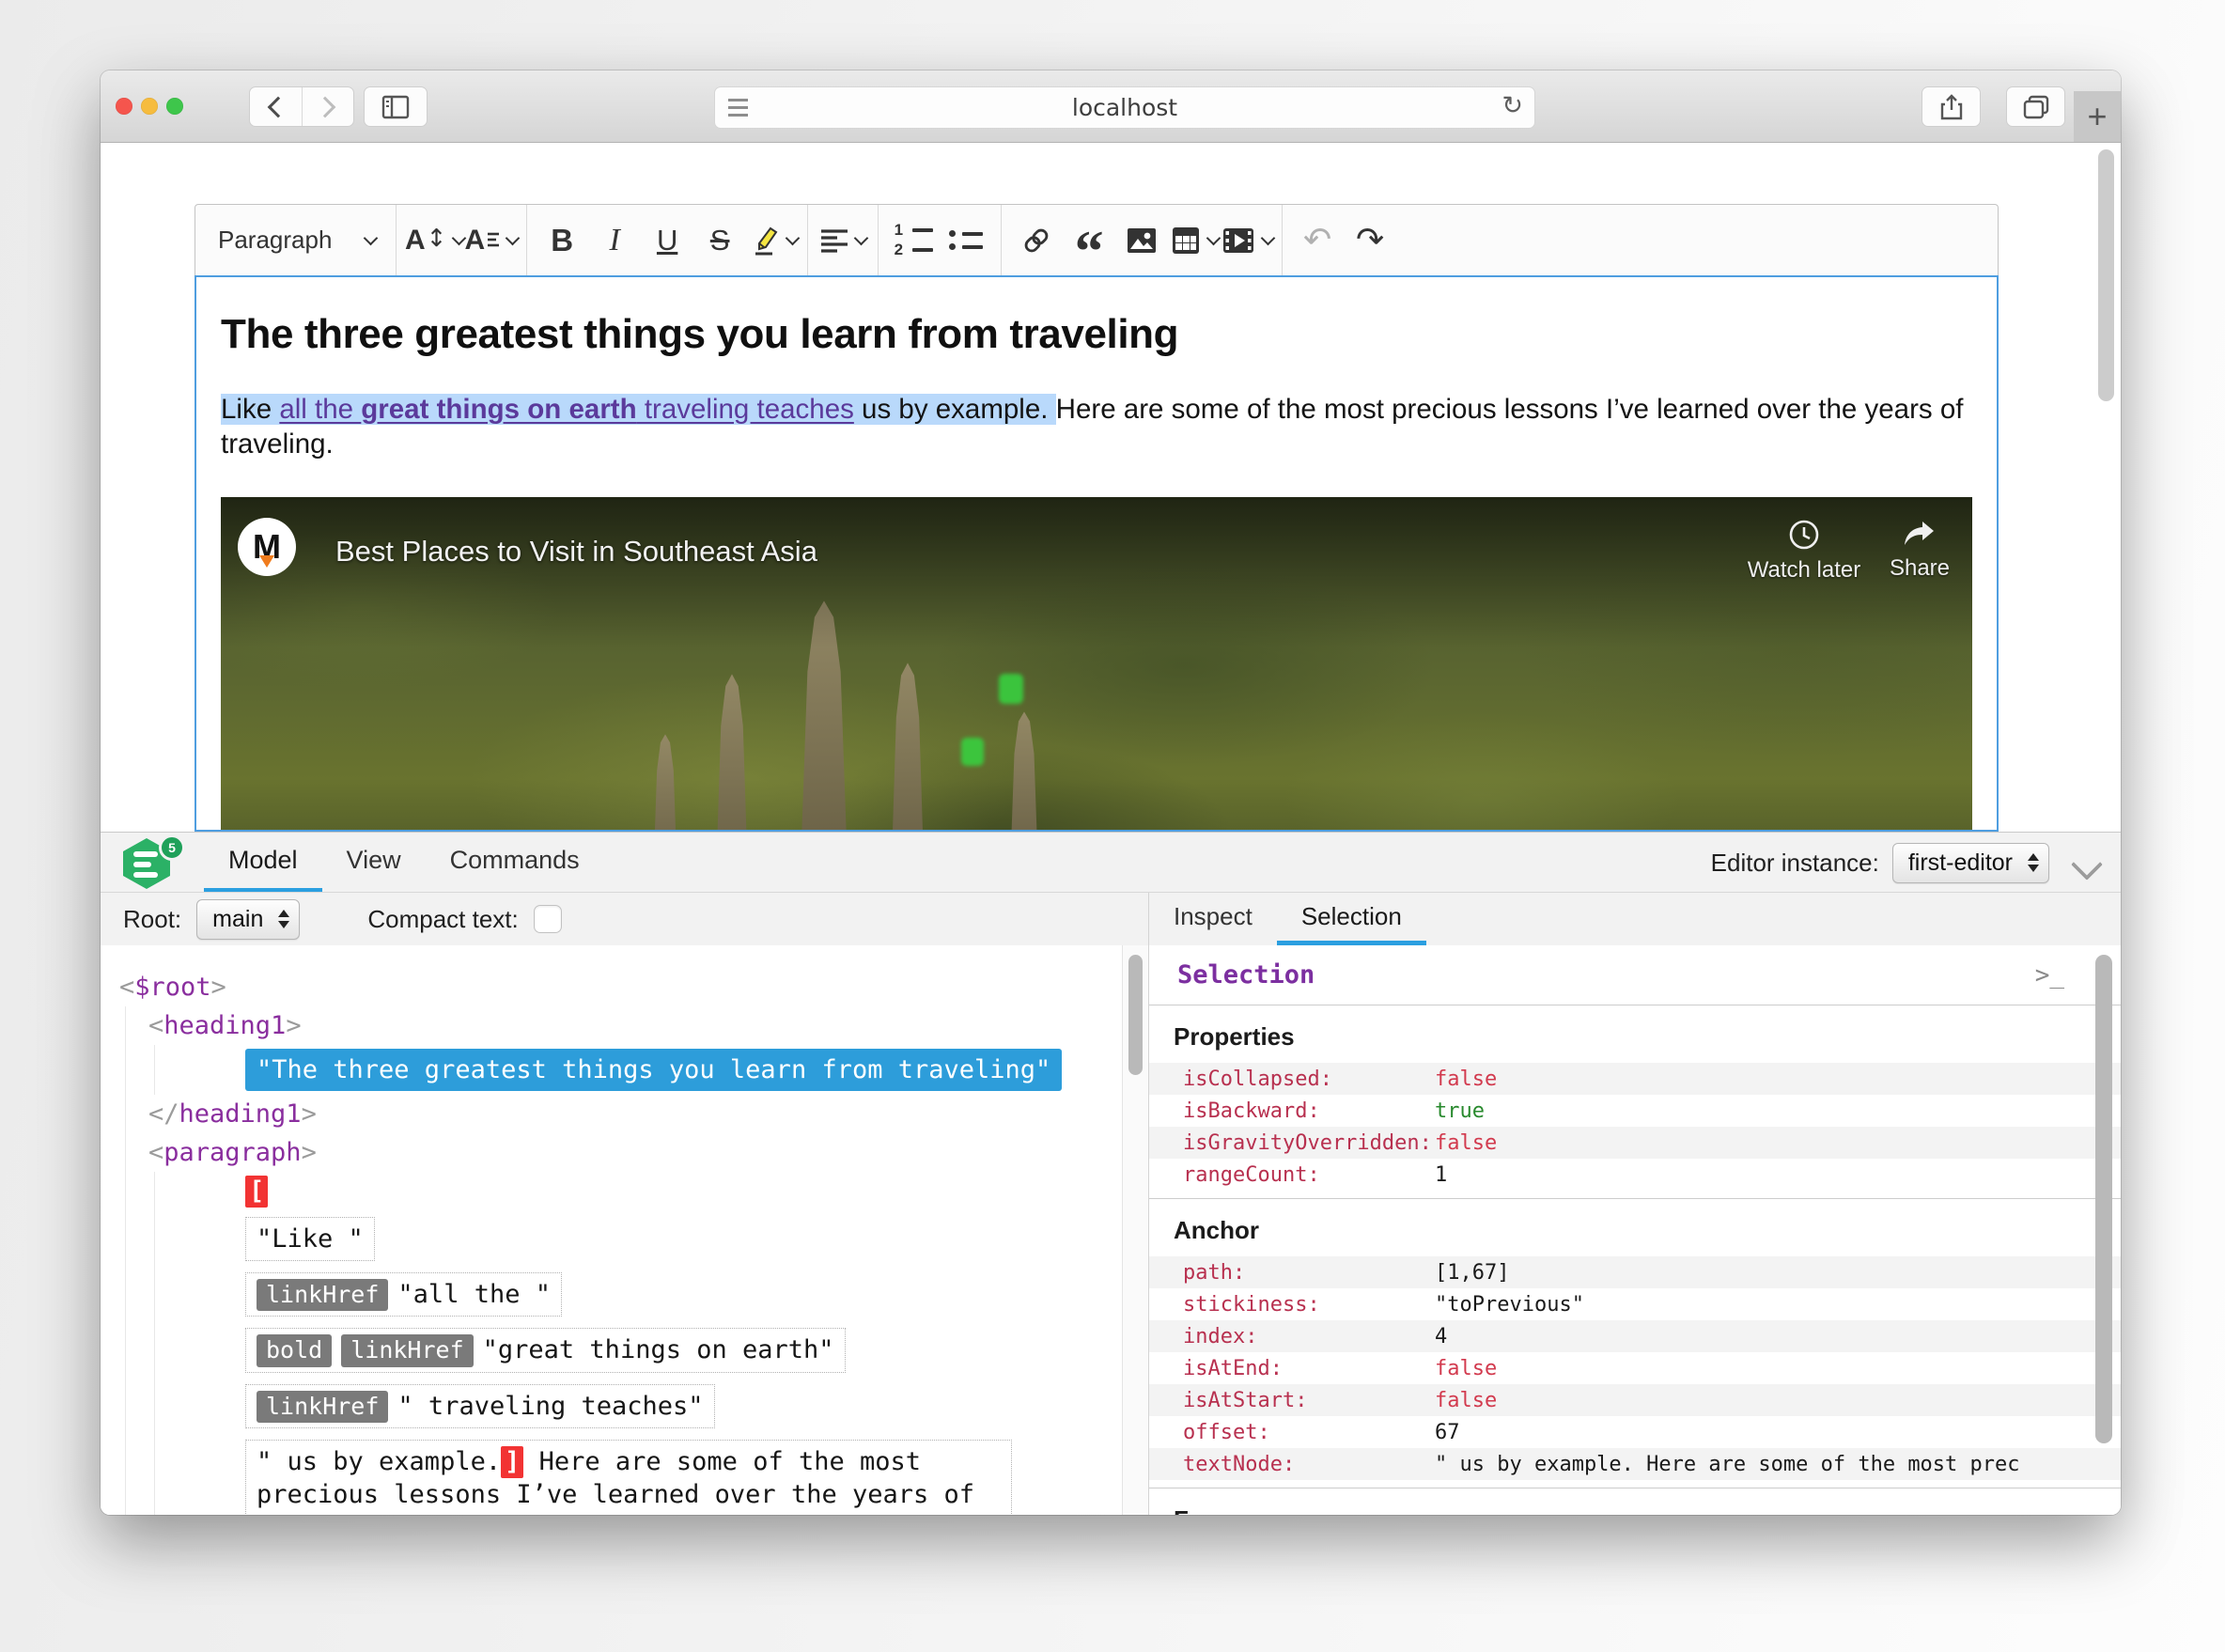 This screenshot has height=1652, width=2225. I want to click on attribute-badge-bold: bold, so click(295, 1350).